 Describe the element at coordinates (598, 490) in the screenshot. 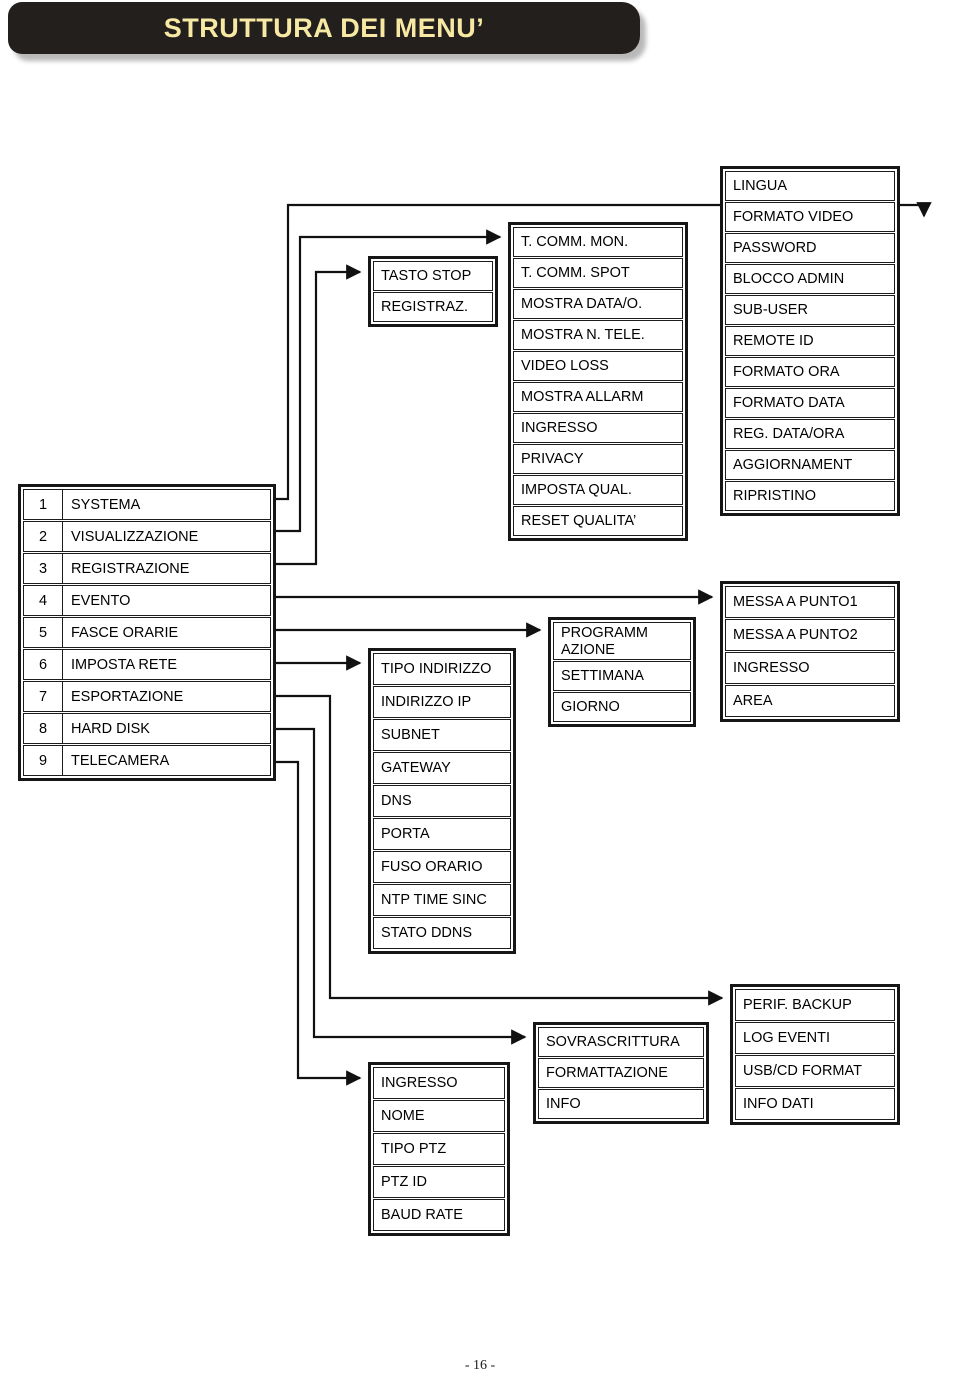

I see `visualization-menu-item: IMPOSTA QUAL.` at that location.